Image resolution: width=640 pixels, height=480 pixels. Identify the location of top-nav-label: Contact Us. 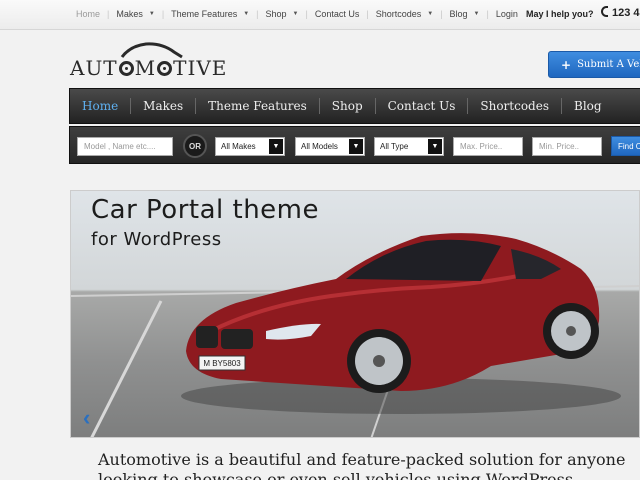
(337, 14).